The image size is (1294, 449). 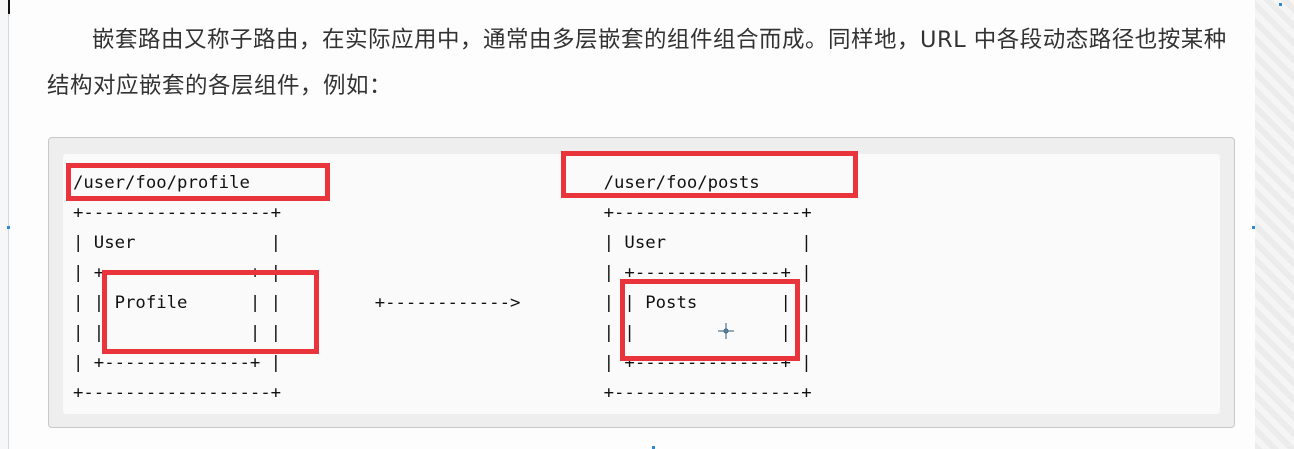 I want to click on crosshair-cursor-icon, so click(x=726, y=331).